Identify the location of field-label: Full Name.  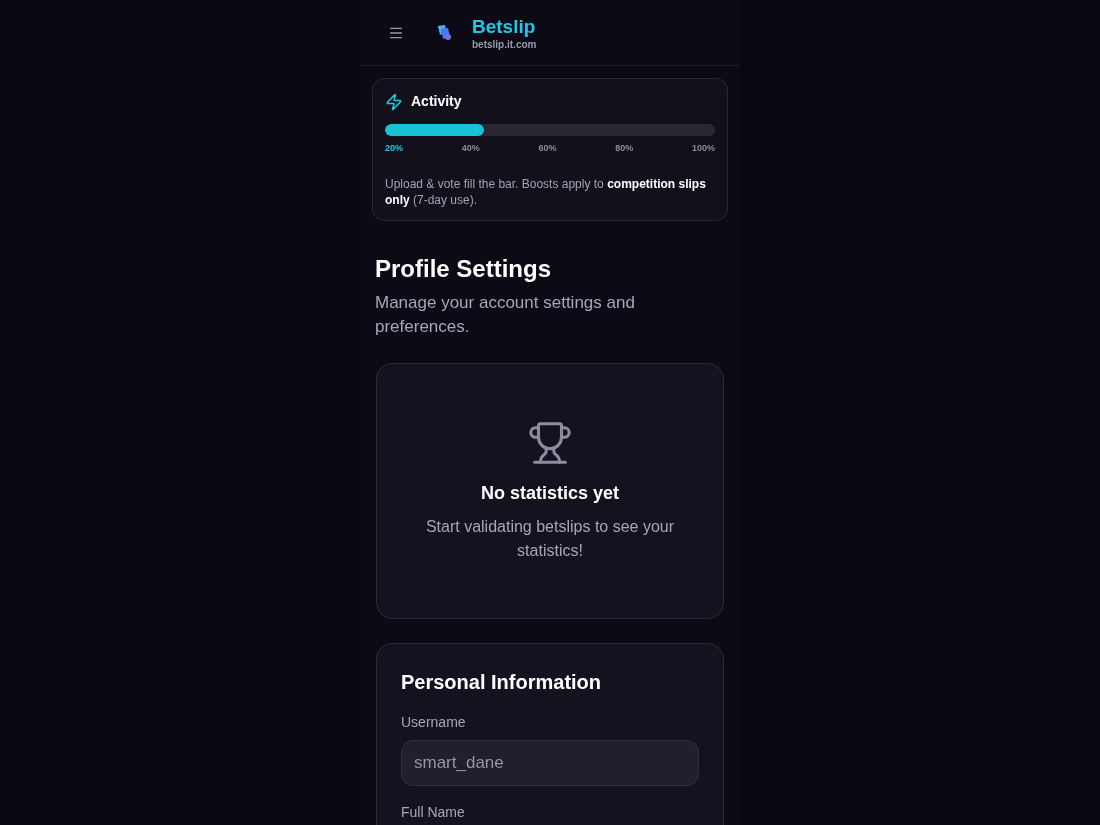
(433, 812).